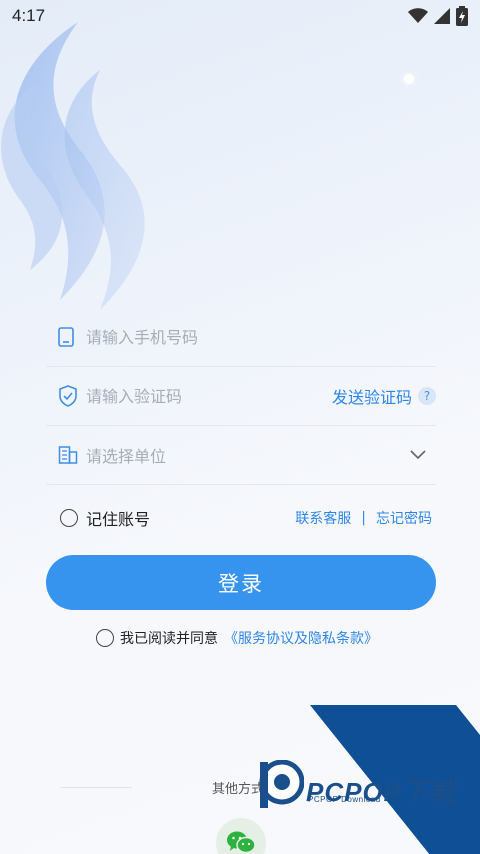  Describe the element at coordinates (261, 337) in the screenshot. I see `phone-input` at that location.